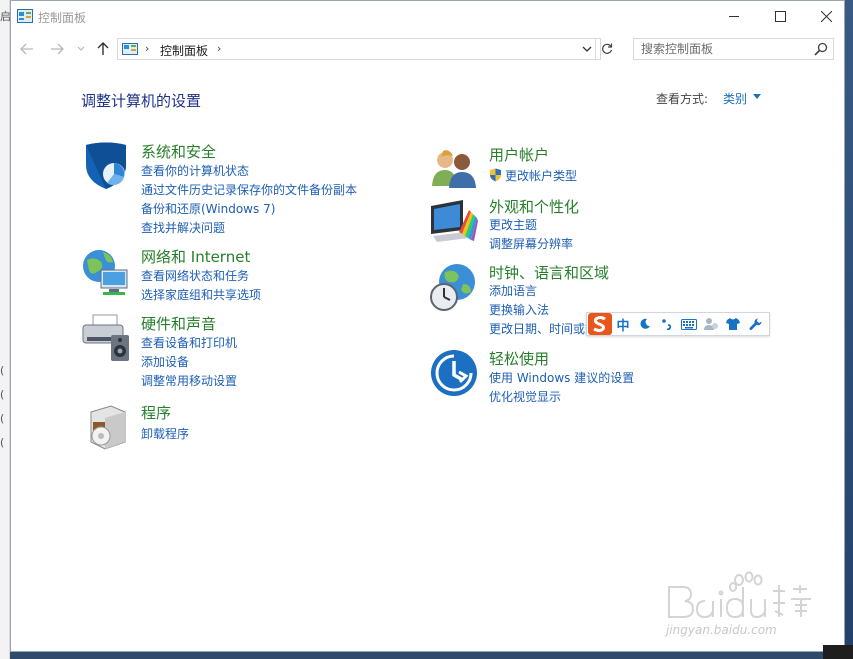  I want to click on arrow-right-icon, so click(57, 49).